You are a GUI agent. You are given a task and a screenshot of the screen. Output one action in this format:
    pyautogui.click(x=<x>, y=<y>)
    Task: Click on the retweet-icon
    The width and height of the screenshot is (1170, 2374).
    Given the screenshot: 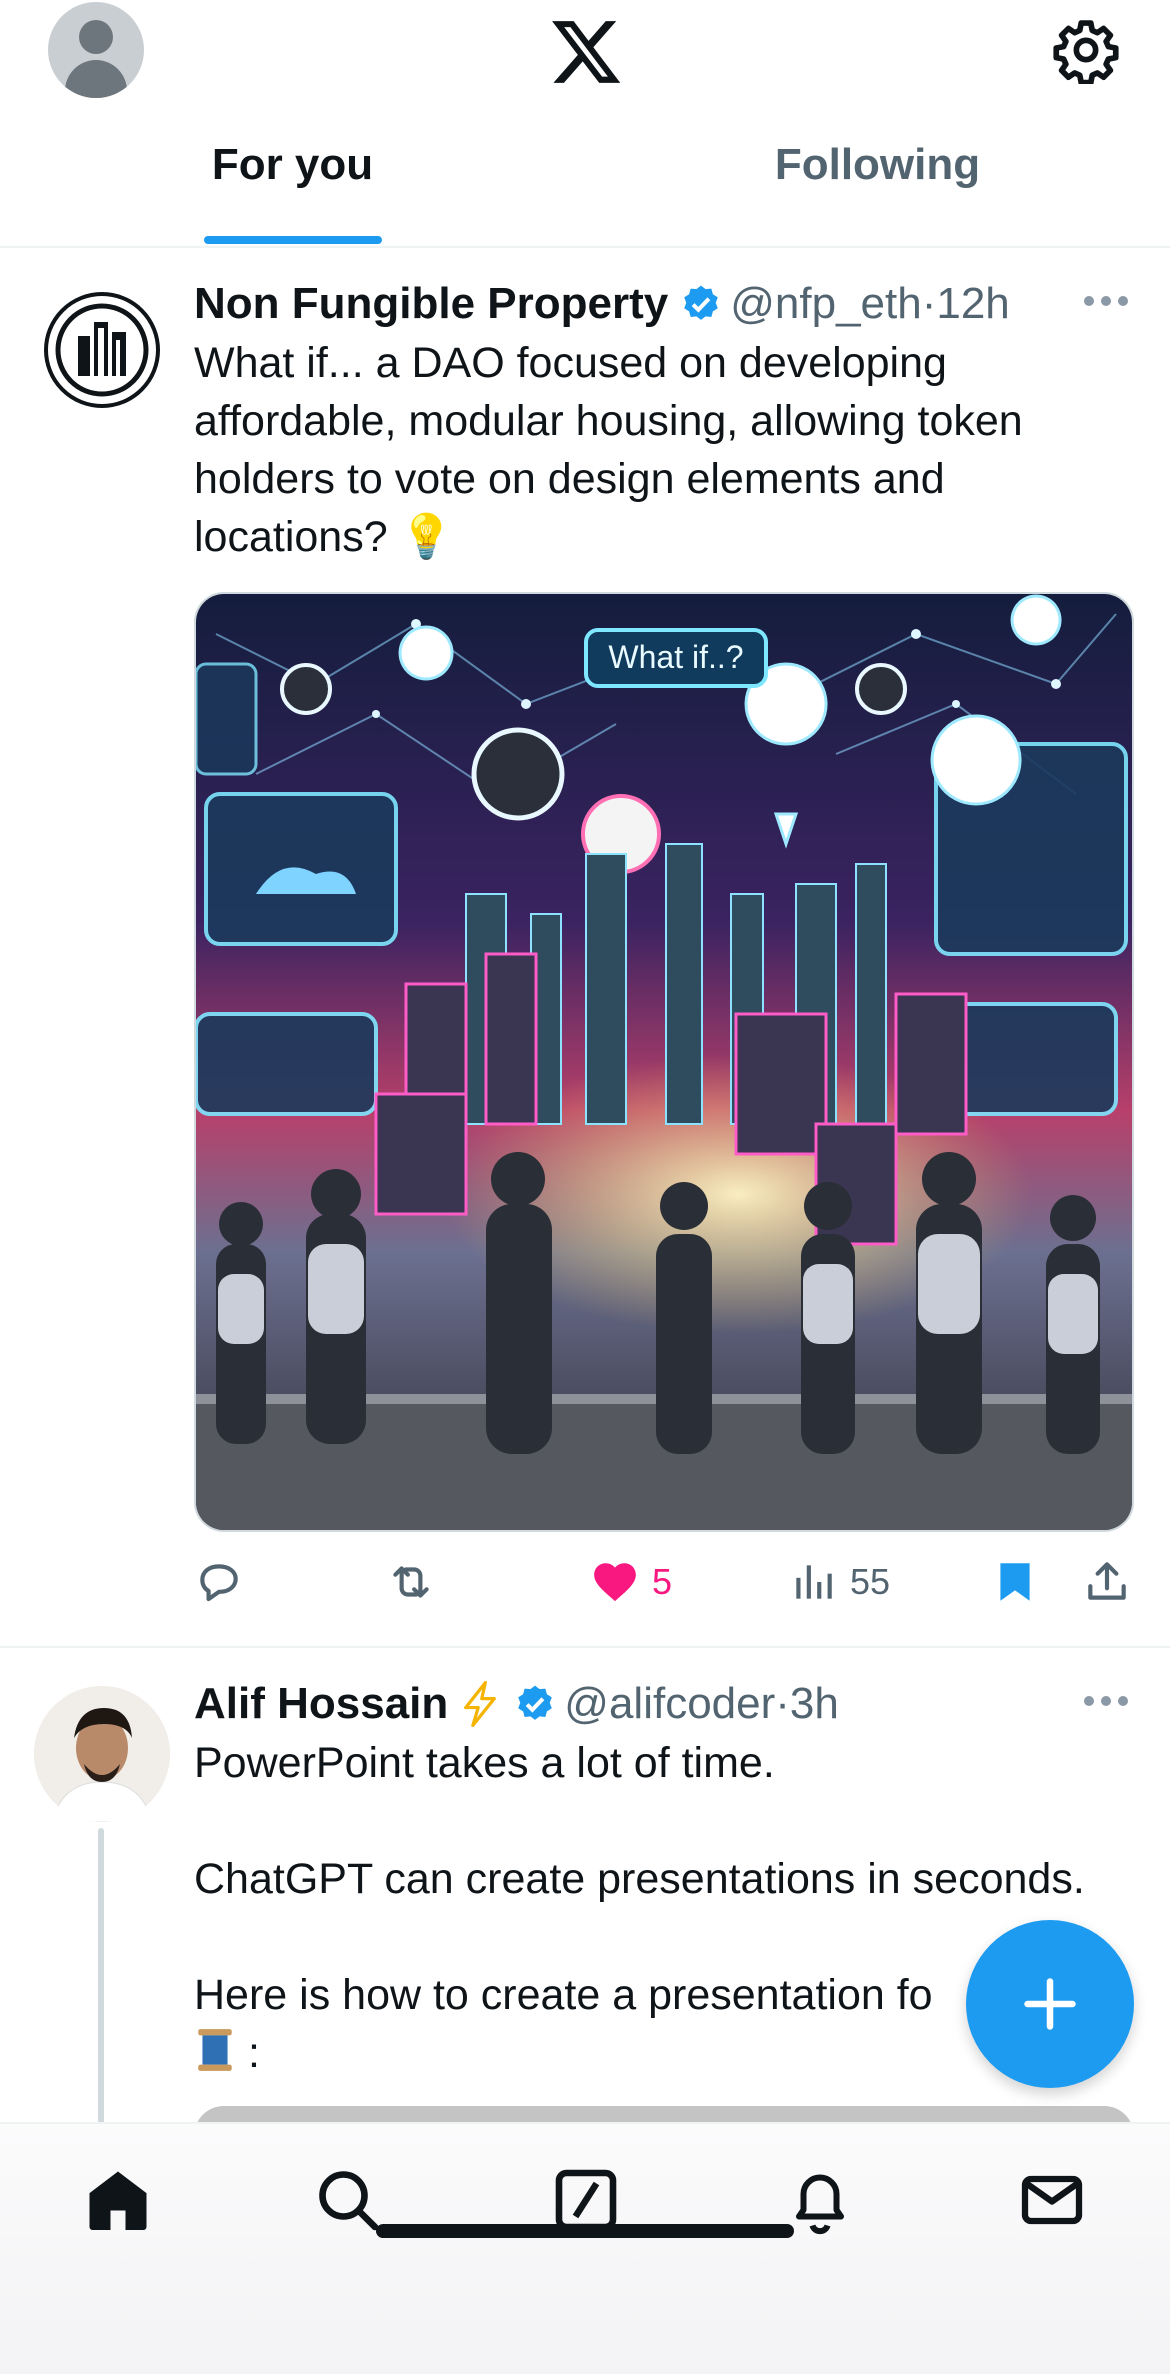 What is the action you would take?
    pyautogui.click(x=411, y=1582)
    